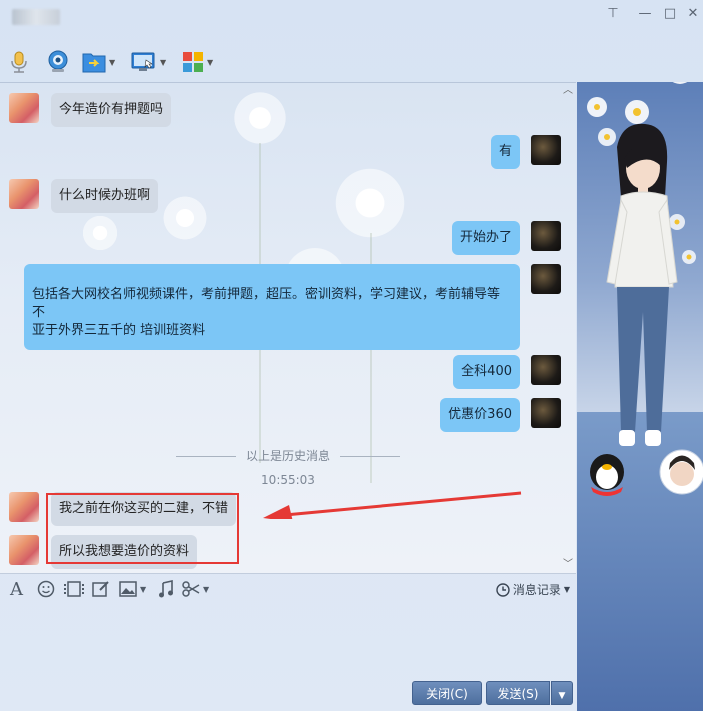 This screenshot has width=703, height=711. I want to click on message-history-button: 消息记录 ▼, so click(533, 589).